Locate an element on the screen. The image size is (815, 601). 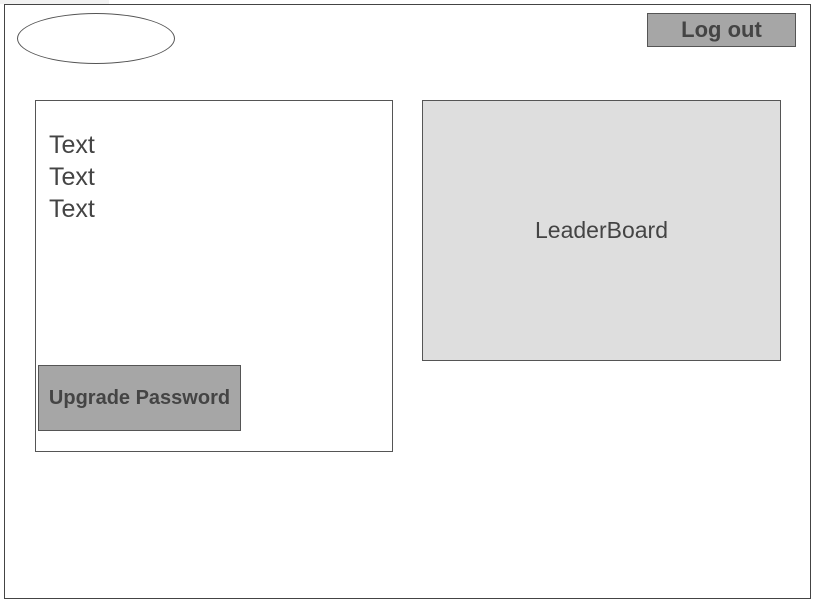
logo-icon is located at coordinates (96, 38).